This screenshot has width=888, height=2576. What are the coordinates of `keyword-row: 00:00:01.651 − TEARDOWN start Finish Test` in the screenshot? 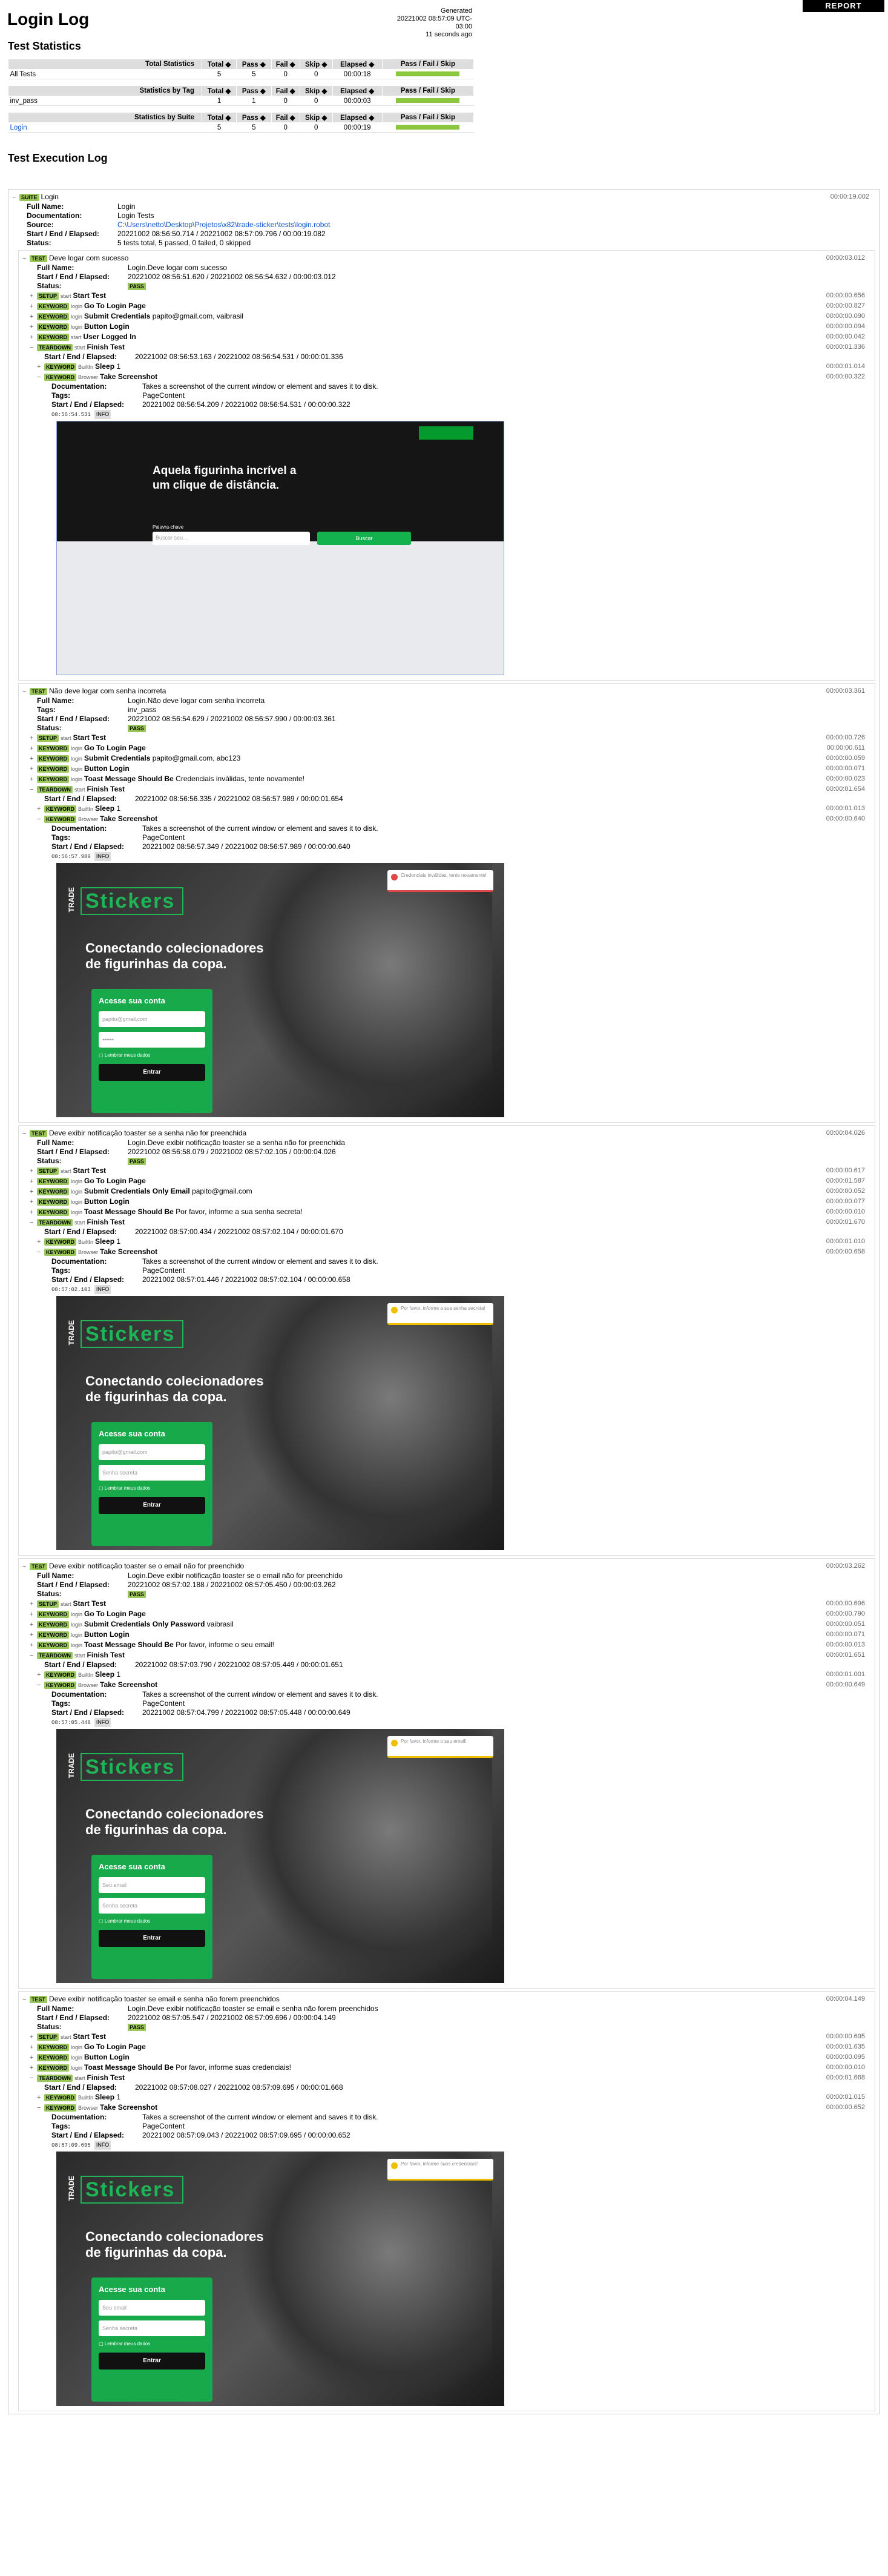 It's located at (450, 1655).